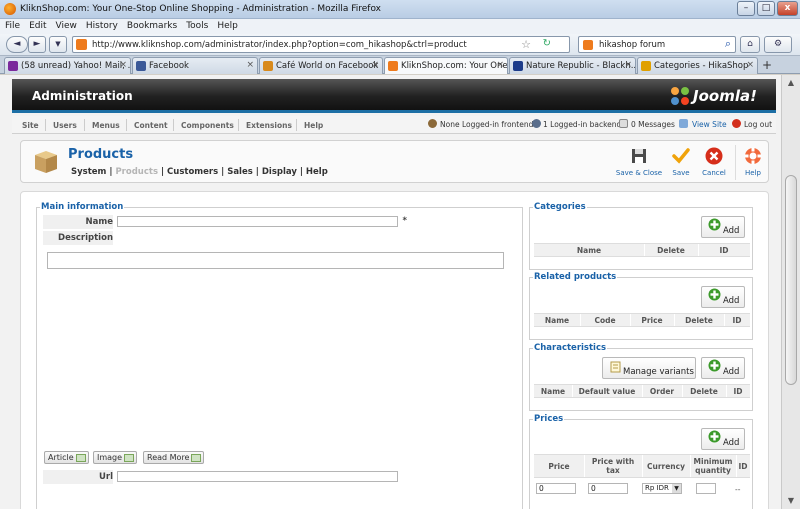  I want to click on users-frontend-icon, so click(432, 123).